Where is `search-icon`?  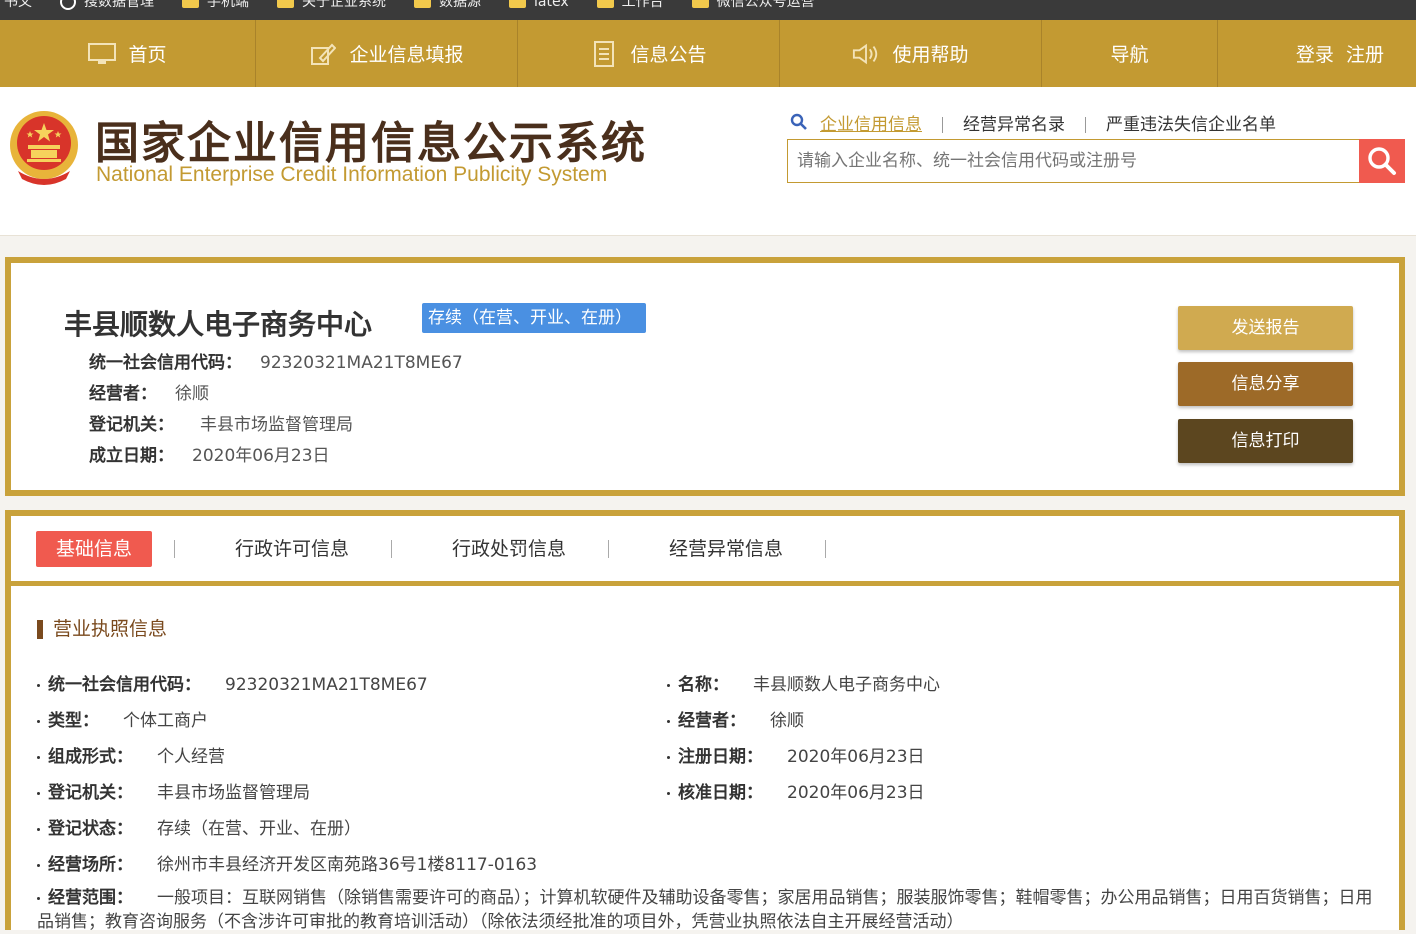 search-icon is located at coordinates (1382, 161).